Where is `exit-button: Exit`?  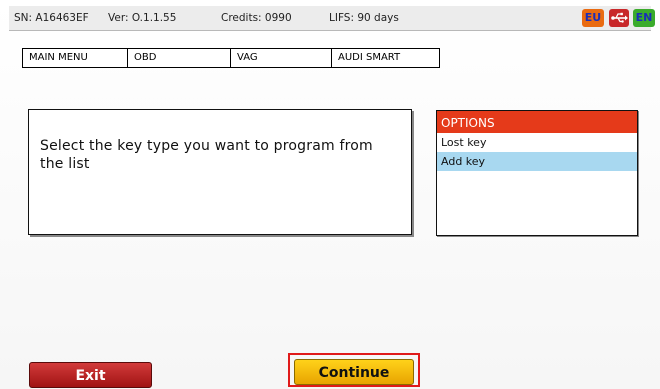 exit-button: Exit is located at coordinates (90, 375).